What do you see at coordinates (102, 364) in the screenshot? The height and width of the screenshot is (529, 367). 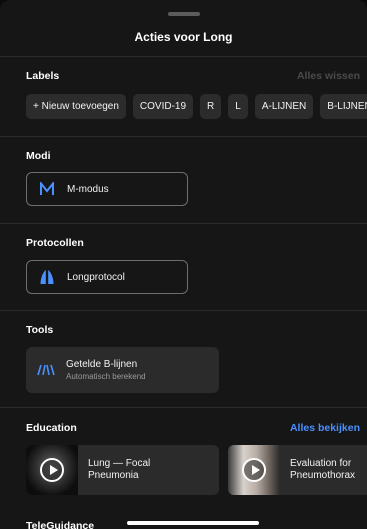 I see `tool-title: Getelde B-lijnen` at bounding box center [102, 364].